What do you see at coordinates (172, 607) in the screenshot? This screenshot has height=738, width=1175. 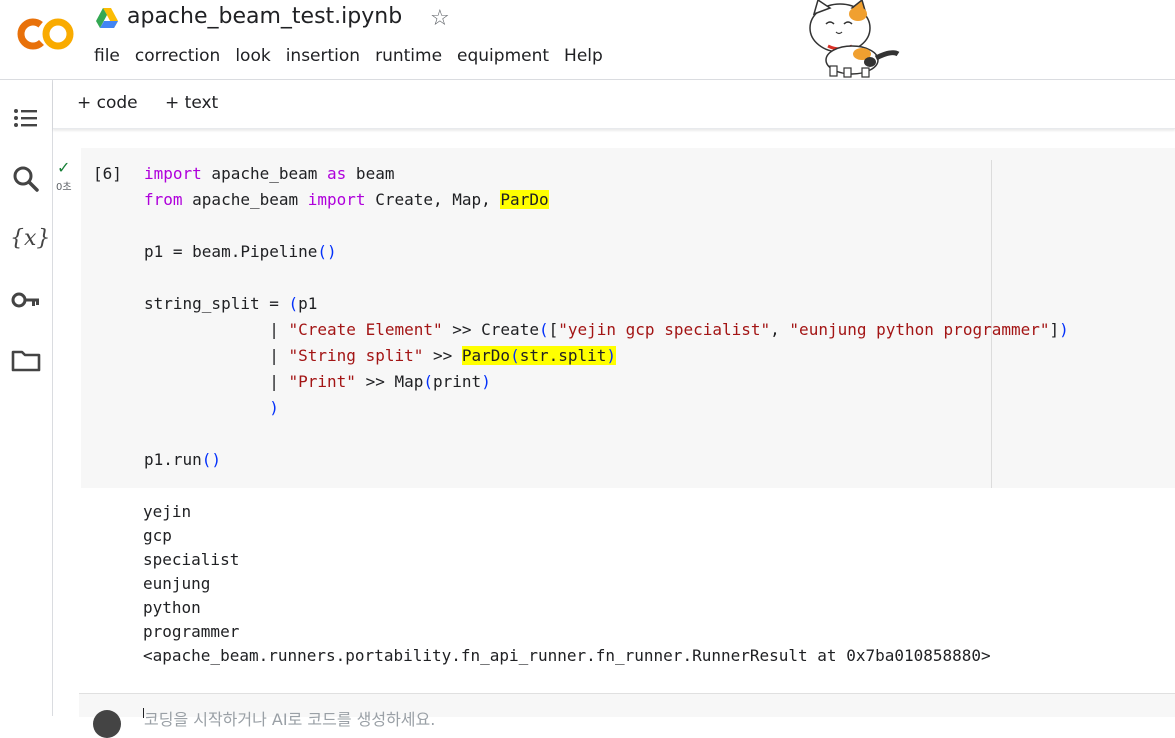 I see `output-line: python` at bounding box center [172, 607].